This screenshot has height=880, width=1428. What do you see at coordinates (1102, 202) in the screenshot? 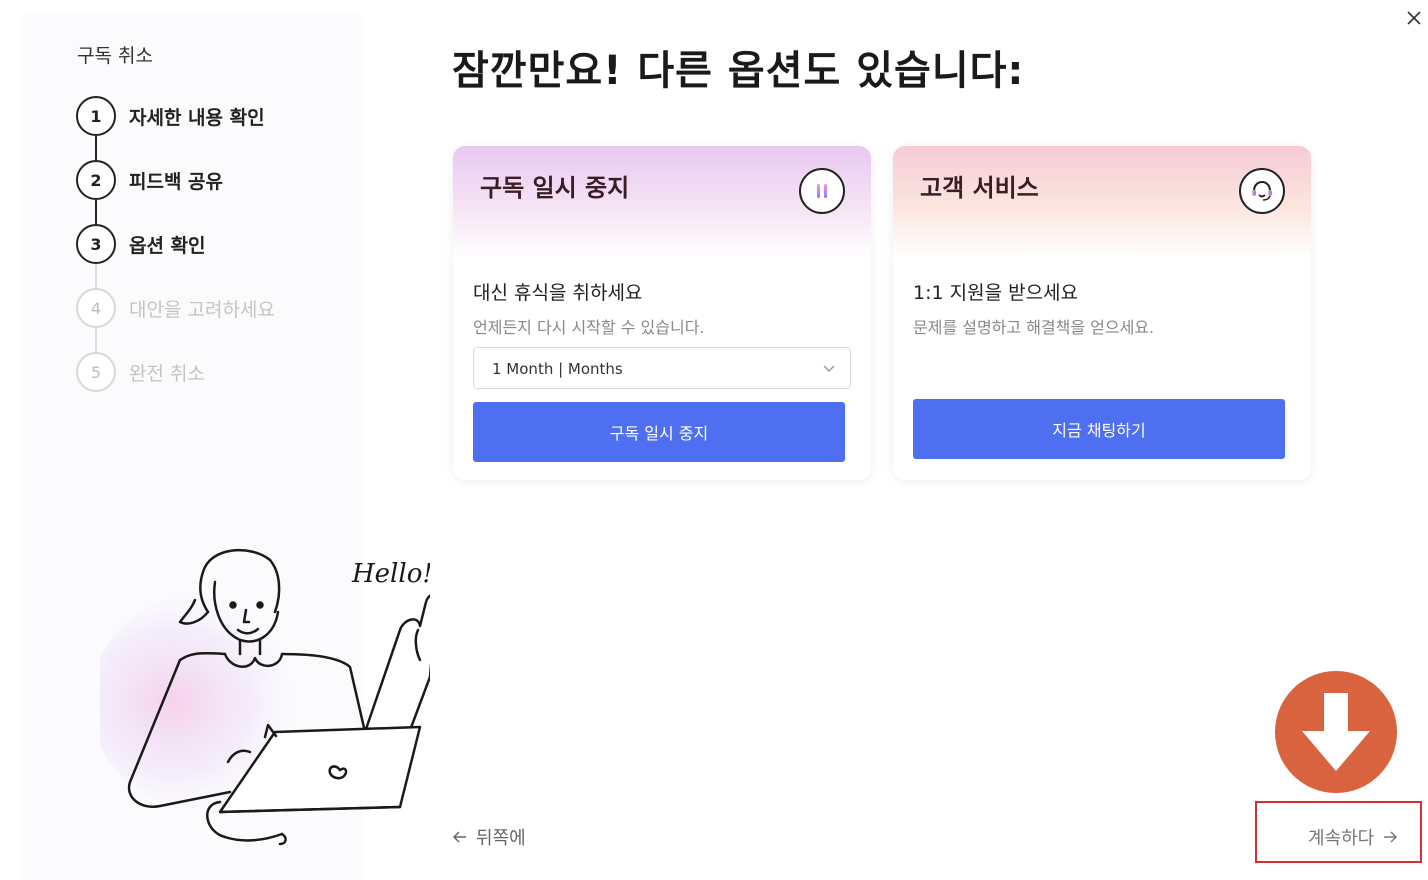
I see `card-header: 고객 서비스` at bounding box center [1102, 202].